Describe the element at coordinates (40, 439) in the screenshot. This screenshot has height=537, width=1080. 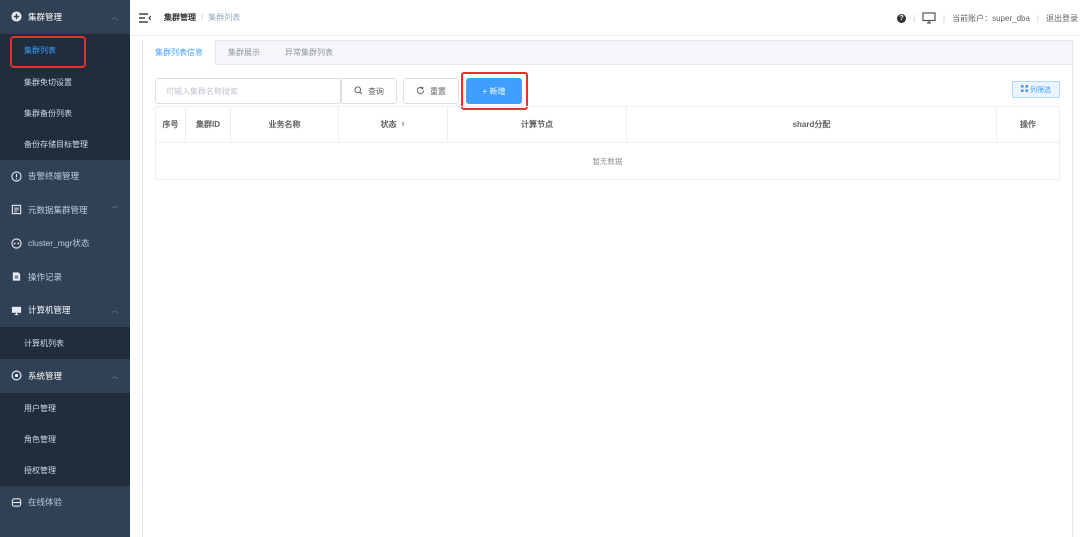
I see `sidebar-item-label: 角色管理` at that location.